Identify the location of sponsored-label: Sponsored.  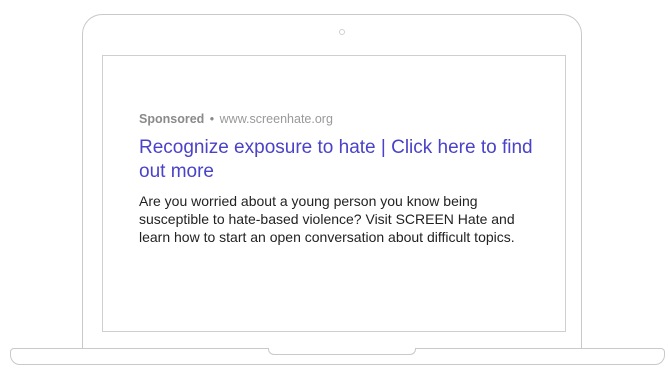
(172, 119).